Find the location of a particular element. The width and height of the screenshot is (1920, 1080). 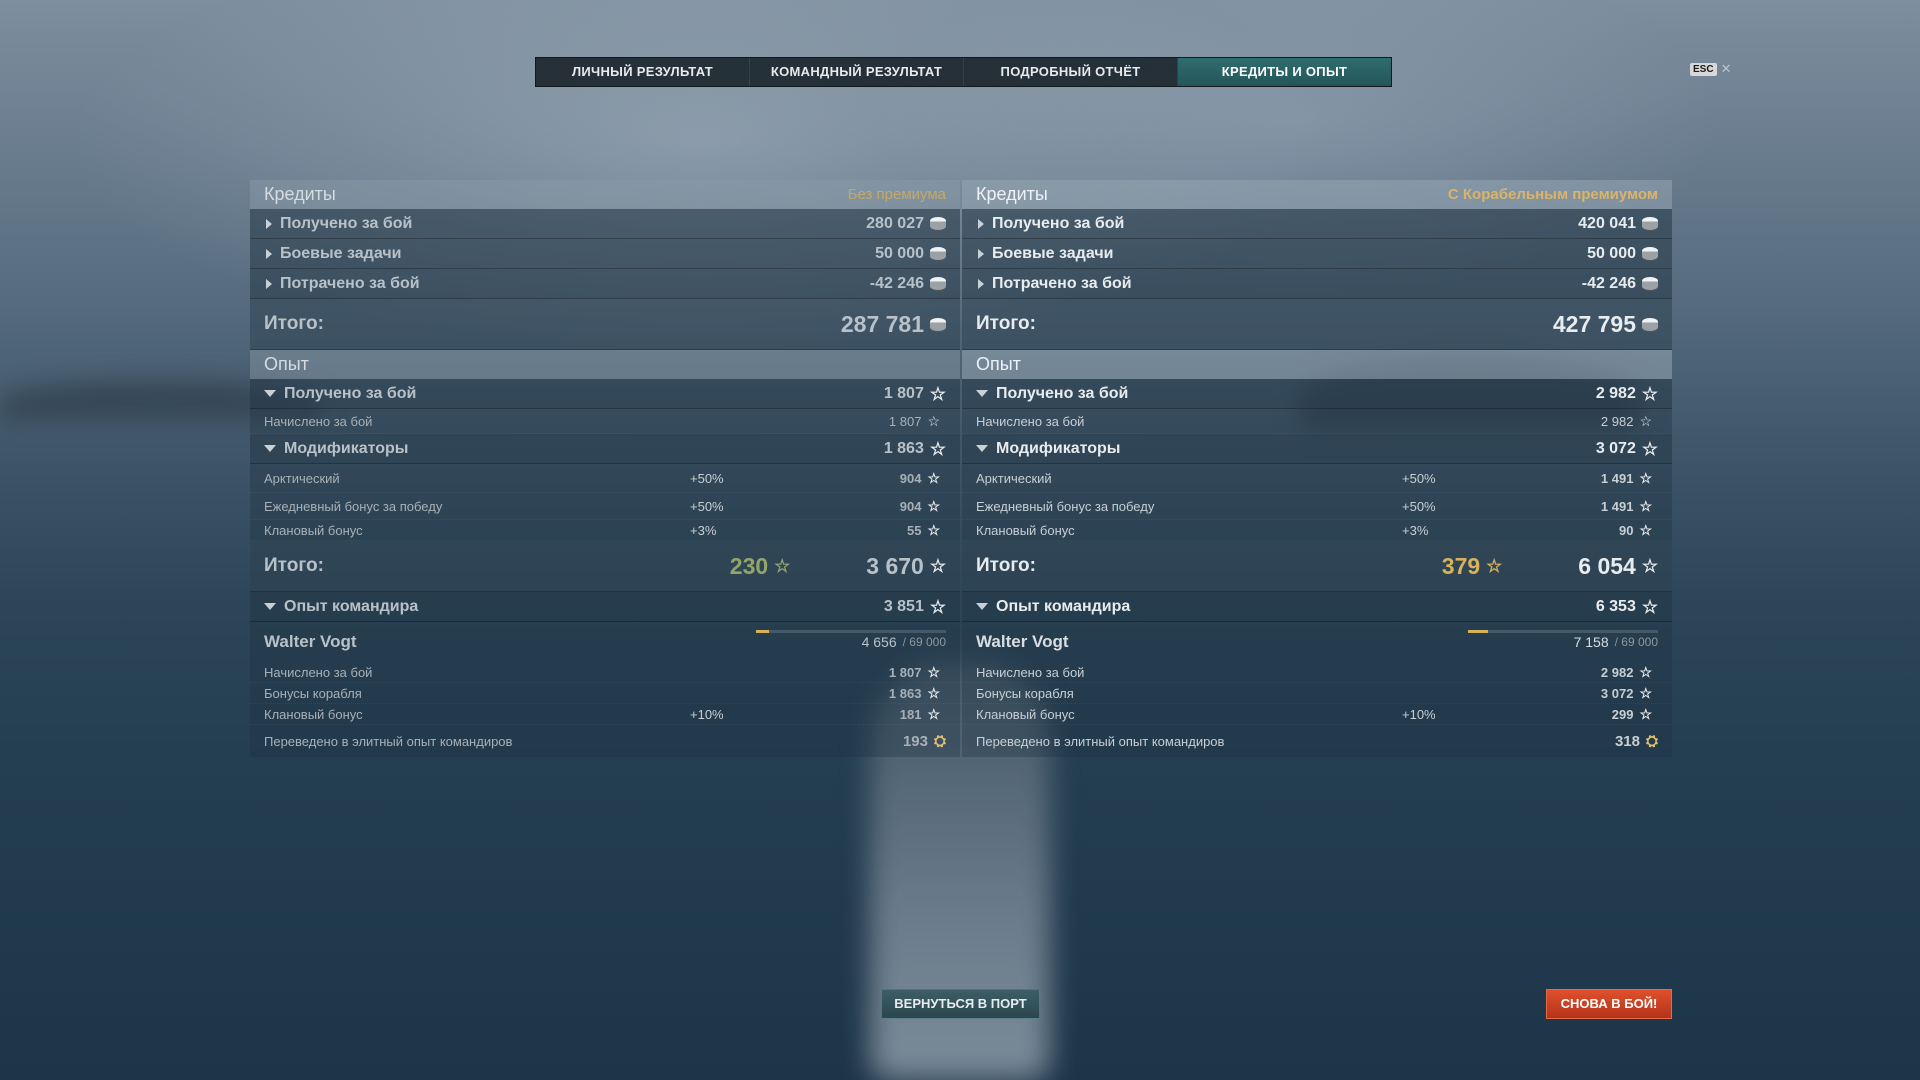

commander-row: Walter Vogt 7 158 / 69 000 is located at coordinates (1317, 642).